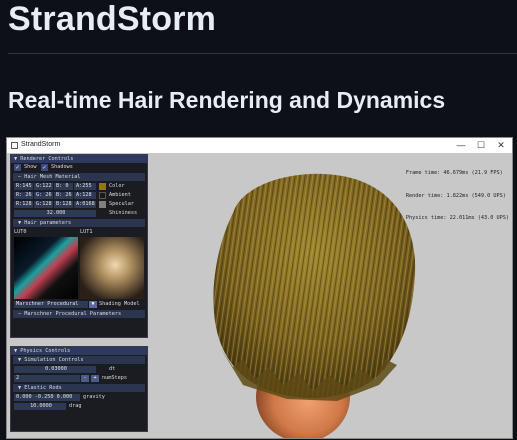 The width and height of the screenshot is (517, 440). What do you see at coordinates (102, 204) in the screenshot?
I see `specular-swatch` at bounding box center [102, 204].